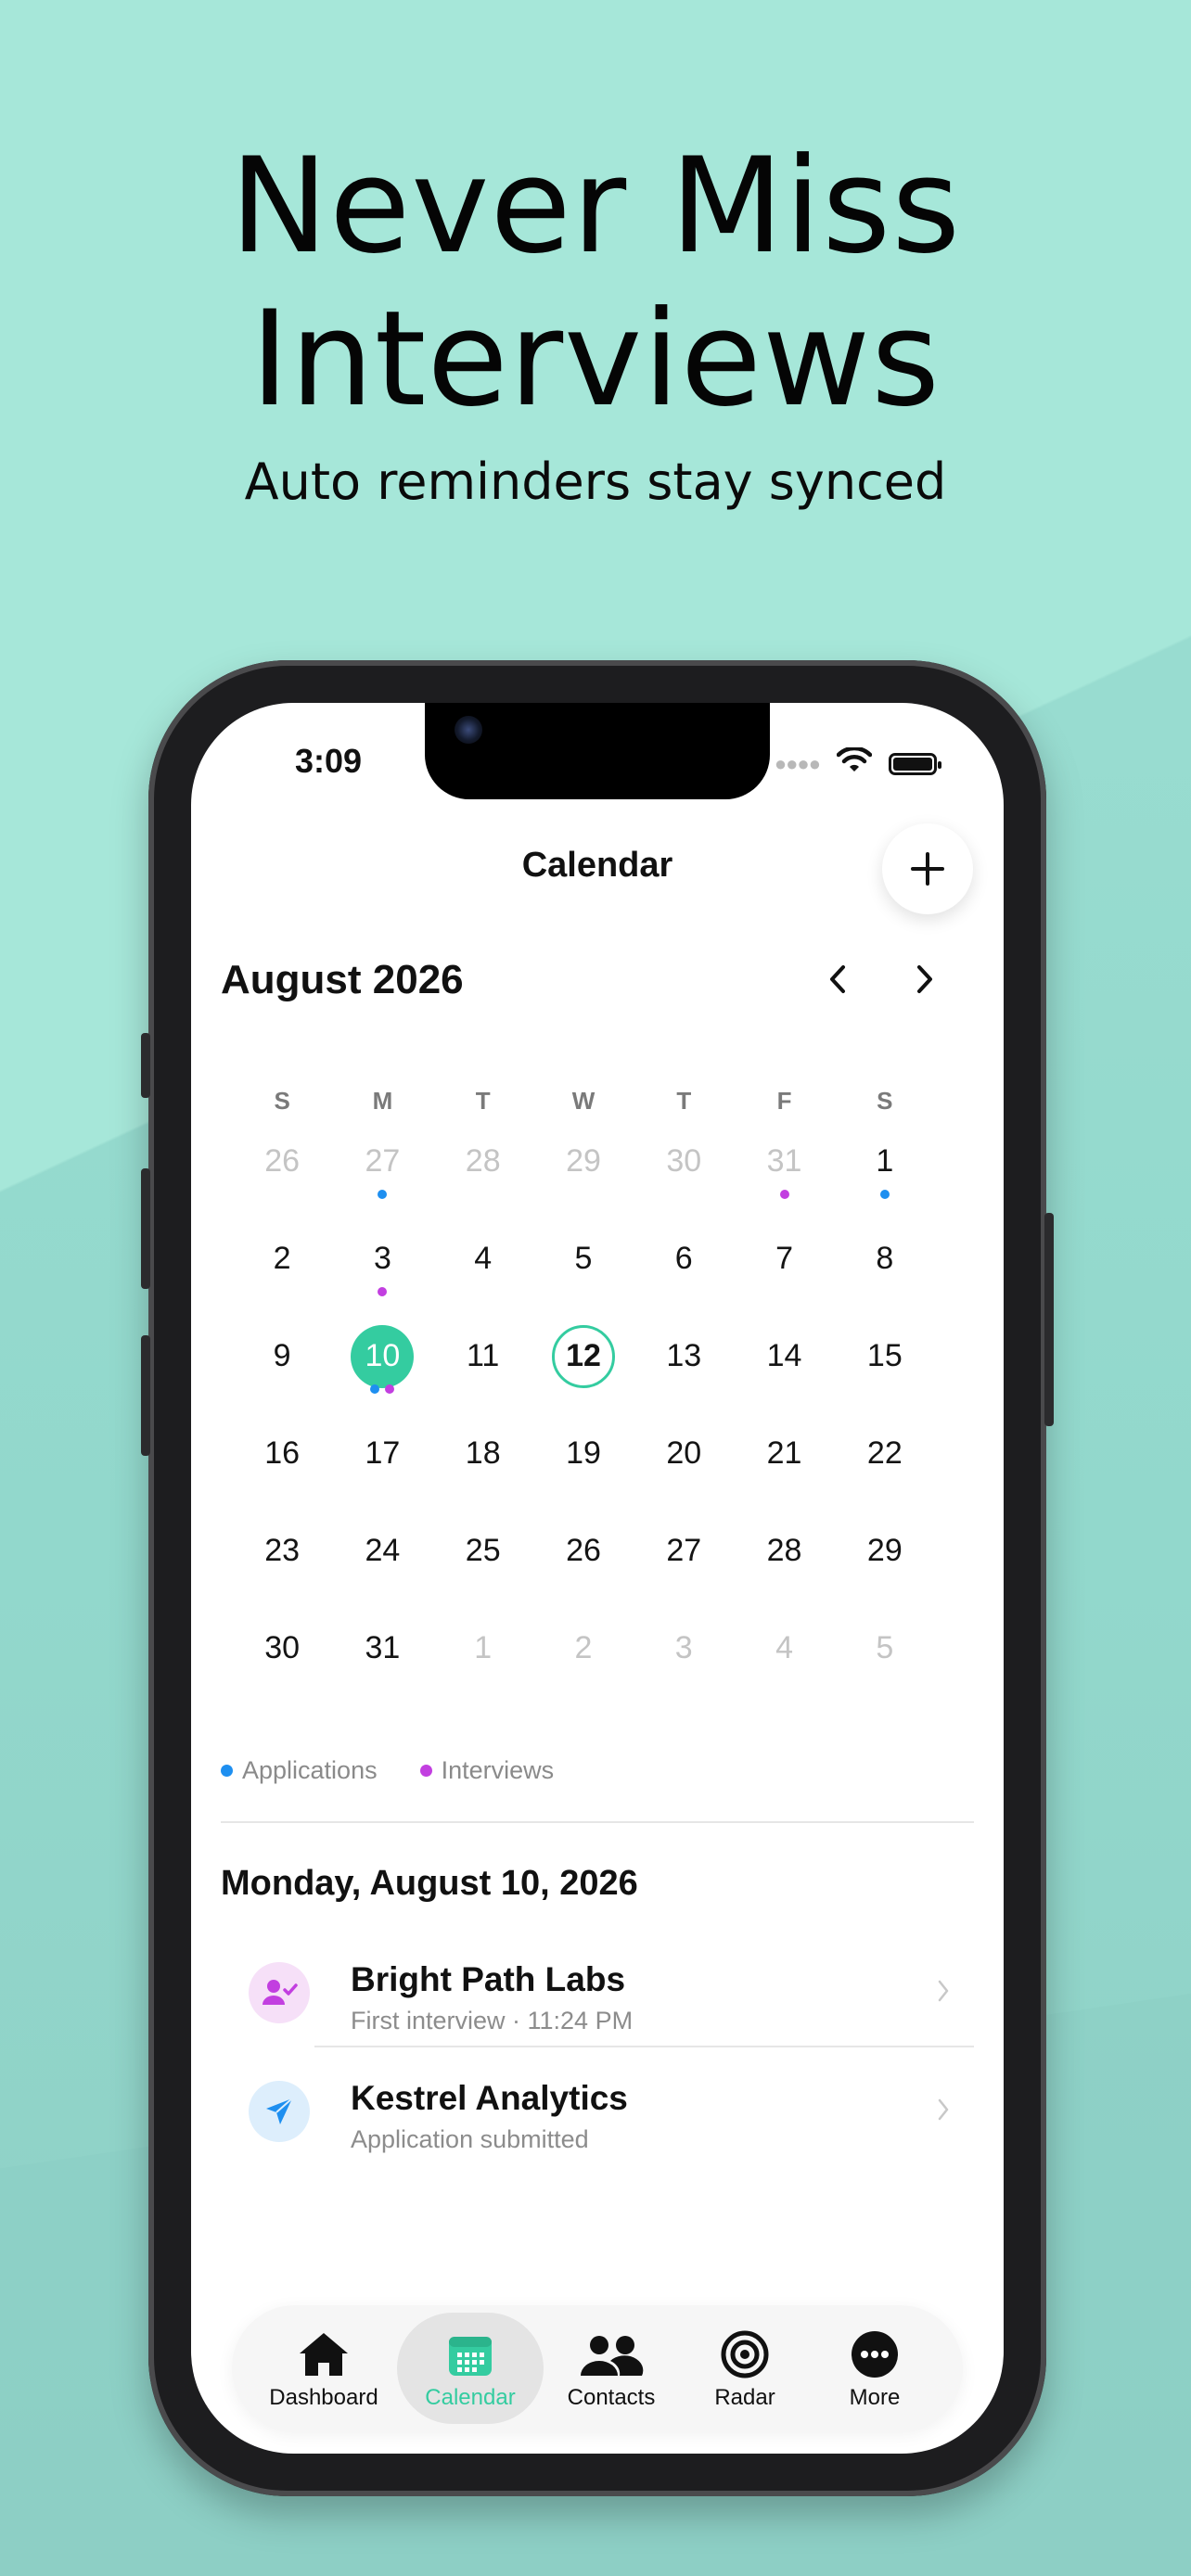 The height and width of the screenshot is (2576, 1191). I want to click on day-number: 6, so click(683, 1258).